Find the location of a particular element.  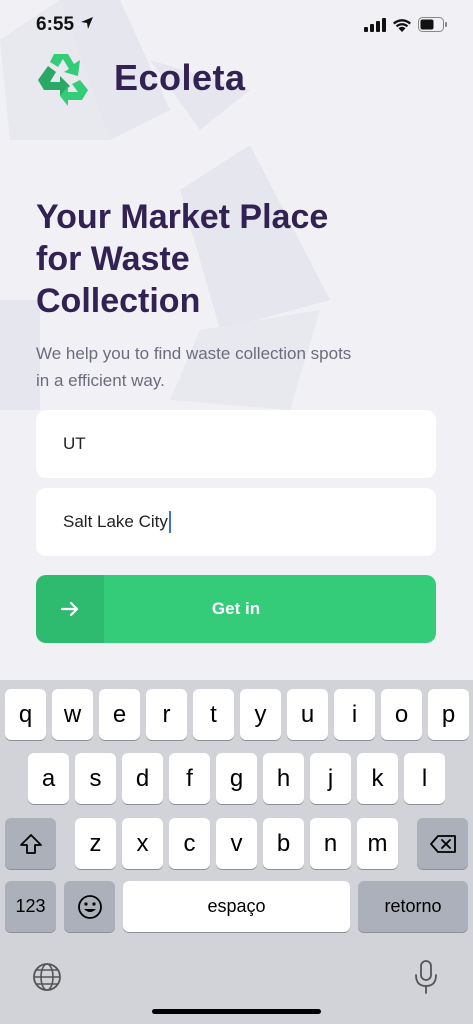

get-in-label: Get in is located at coordinates (236, 608).